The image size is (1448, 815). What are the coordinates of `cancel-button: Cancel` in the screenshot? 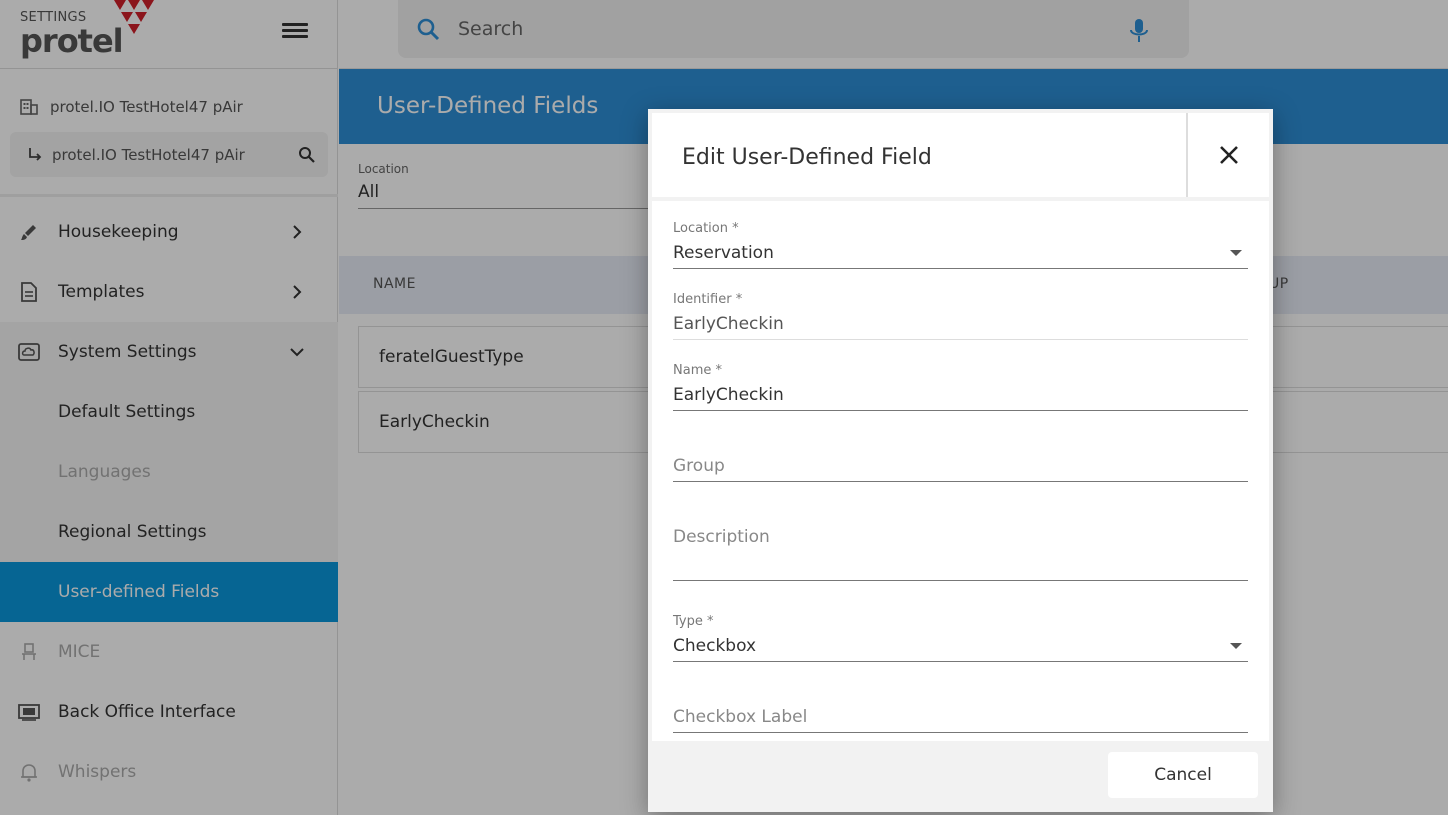 It's located at (1183, 775).